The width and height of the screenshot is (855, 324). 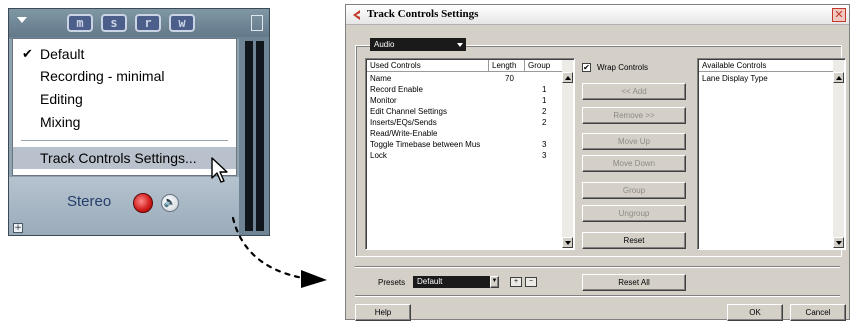 I want to click on available-controls-list: Available Controls Lane Display Type, so click(x=771, y=154).